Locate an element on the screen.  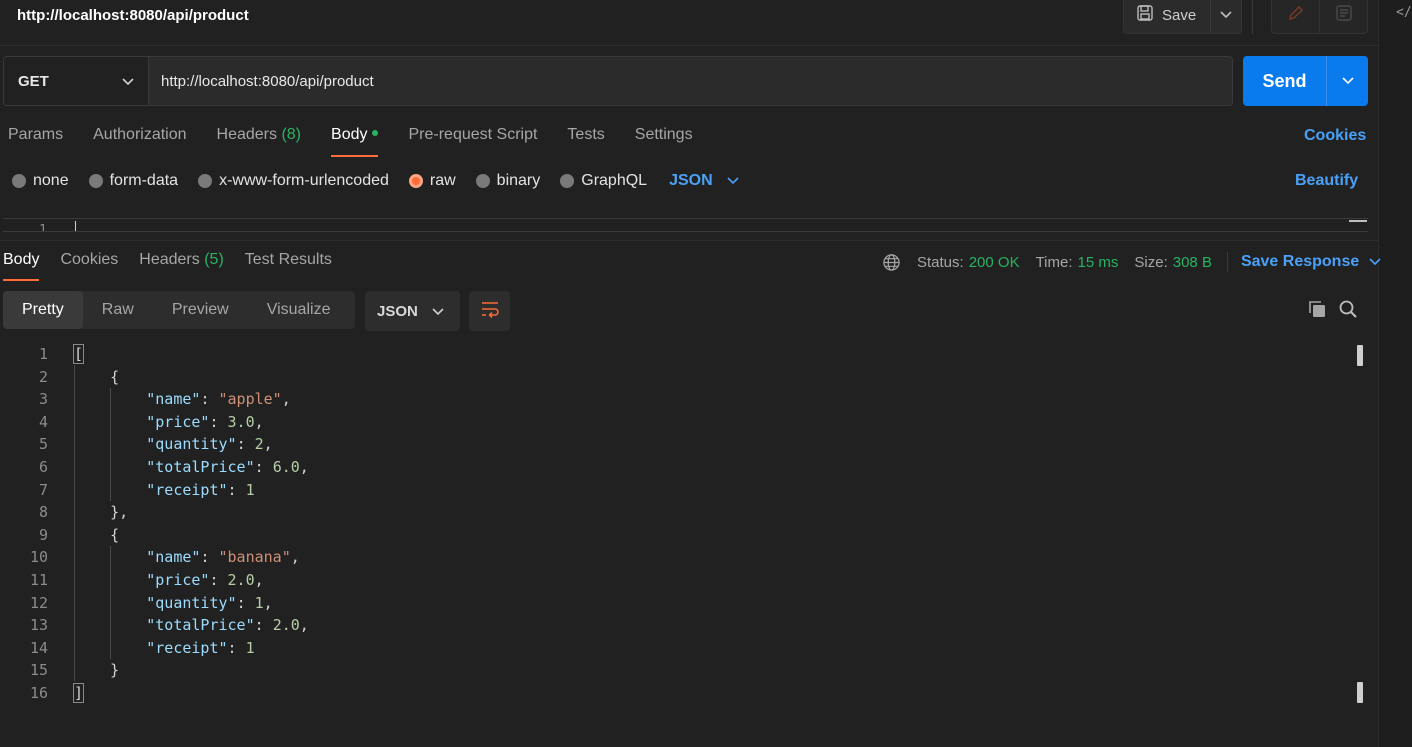
send-button-group: Send is located at coordinates (1305, 81).